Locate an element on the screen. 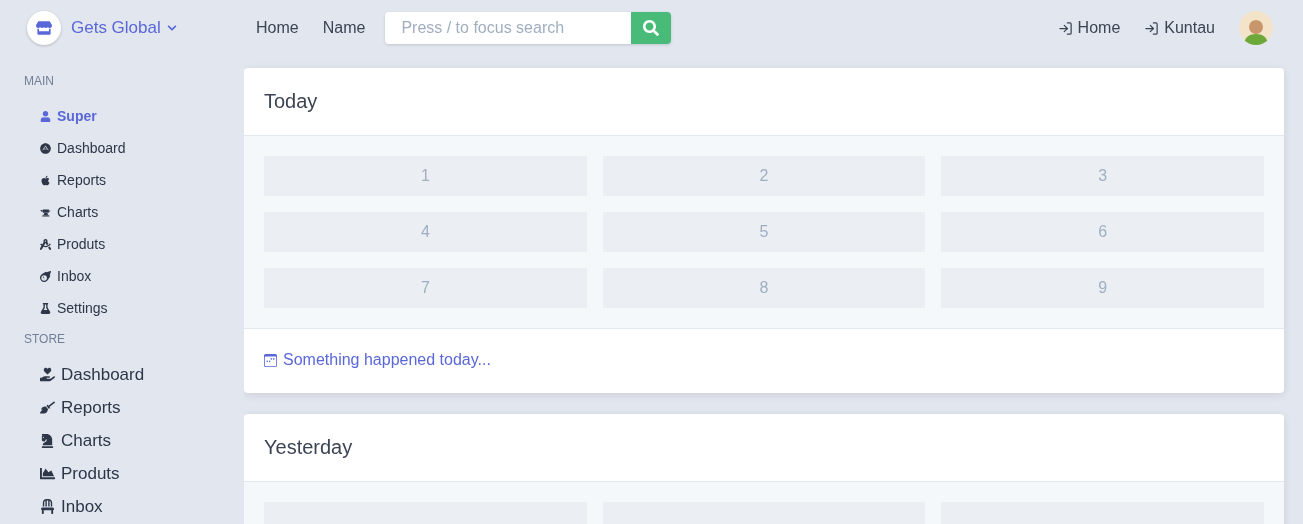 The height and width of the screenshot is (524, 1303). calendar-icon is located at coordinates (270, 360).